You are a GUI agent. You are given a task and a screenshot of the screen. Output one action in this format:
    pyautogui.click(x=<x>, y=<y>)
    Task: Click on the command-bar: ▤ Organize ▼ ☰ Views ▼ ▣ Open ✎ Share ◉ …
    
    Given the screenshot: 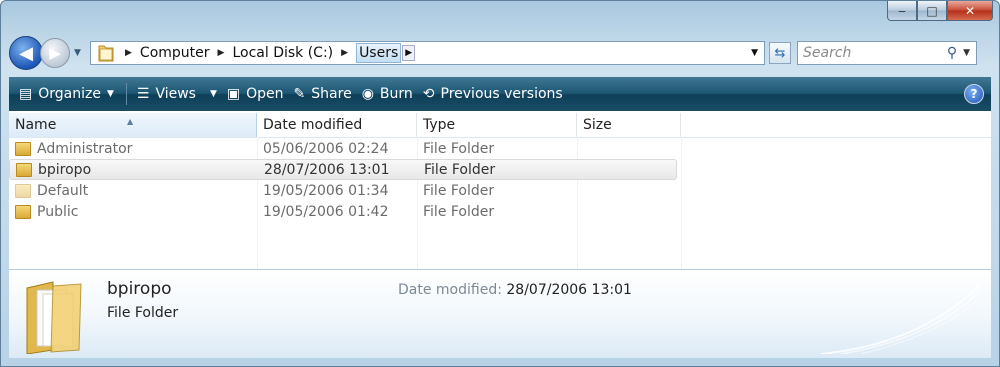 What is the action you would take?
    pyautogui.click(x=500, y=94)
    